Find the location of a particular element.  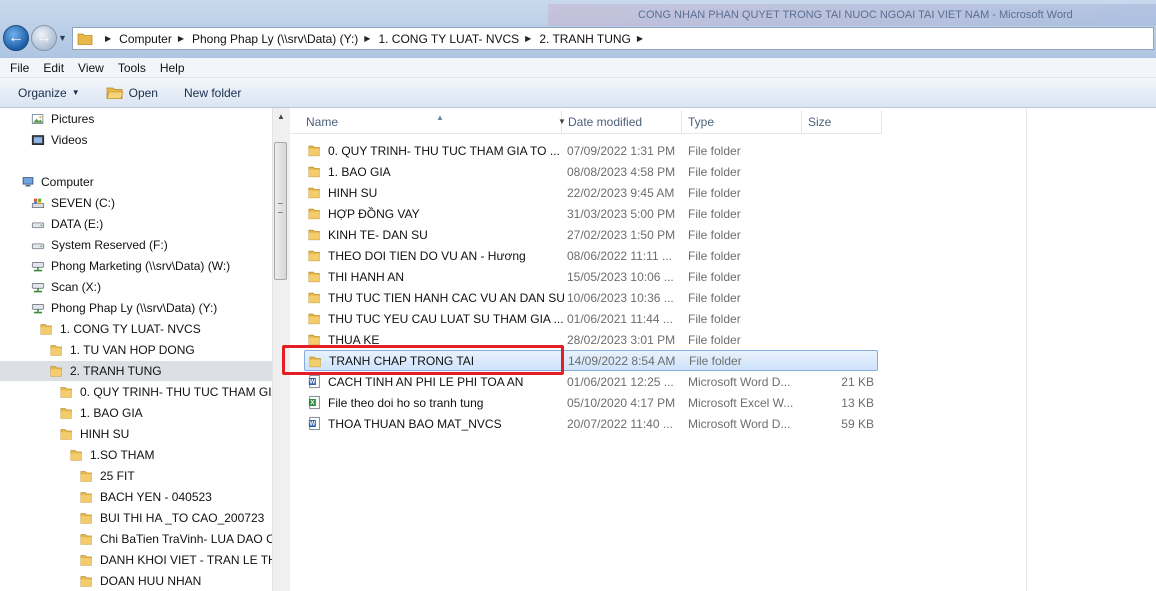

nav-item: System Reserved (F:) is located at coordinates (99, 245).